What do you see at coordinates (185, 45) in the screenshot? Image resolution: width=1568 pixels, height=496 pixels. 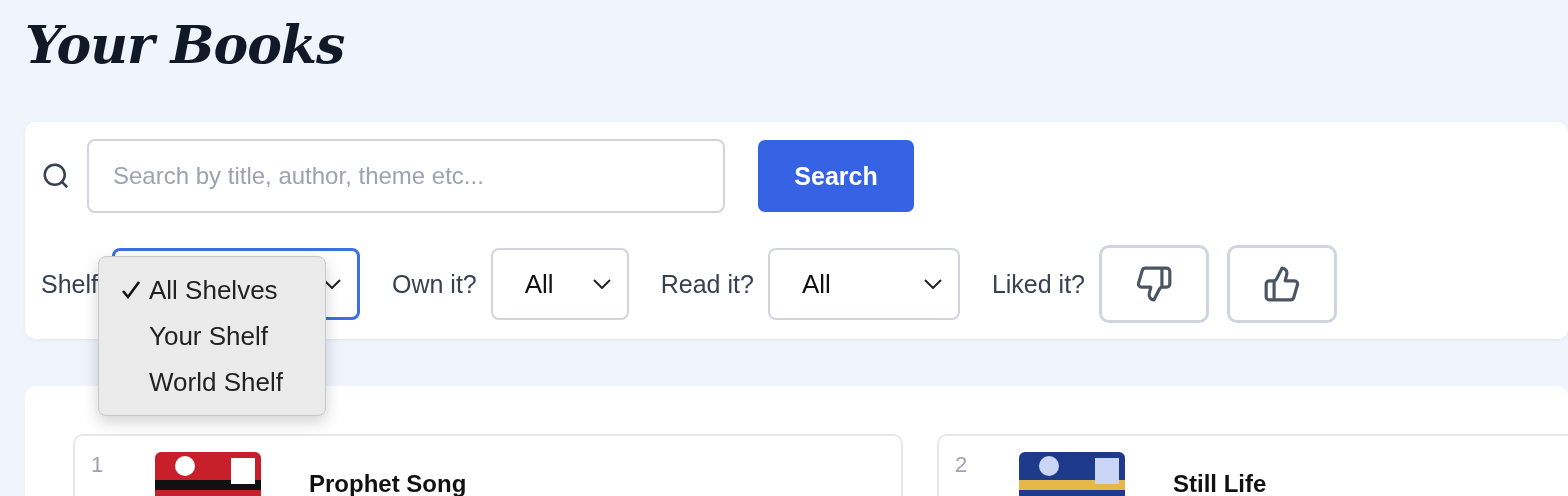 I see `page-title: Your Books` at bounding box center [185, 45].